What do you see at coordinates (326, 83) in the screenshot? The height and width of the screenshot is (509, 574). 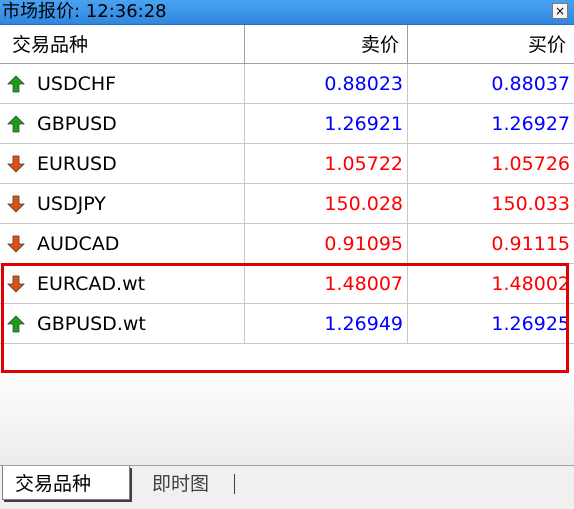 I see `bid-price: 0.88023` at bounding box center [326, 83].